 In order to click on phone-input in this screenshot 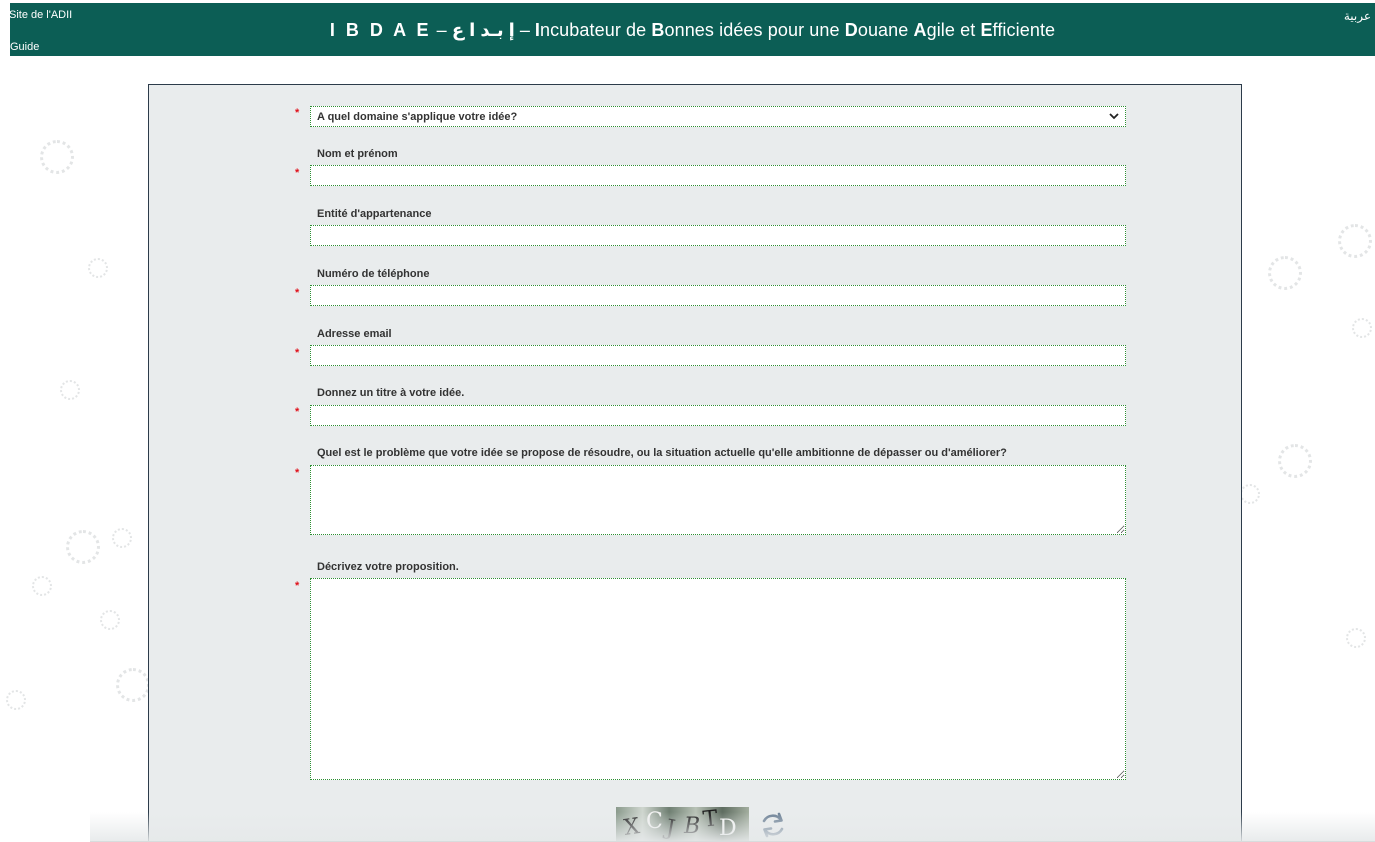, I will do `click(718, 295)`.